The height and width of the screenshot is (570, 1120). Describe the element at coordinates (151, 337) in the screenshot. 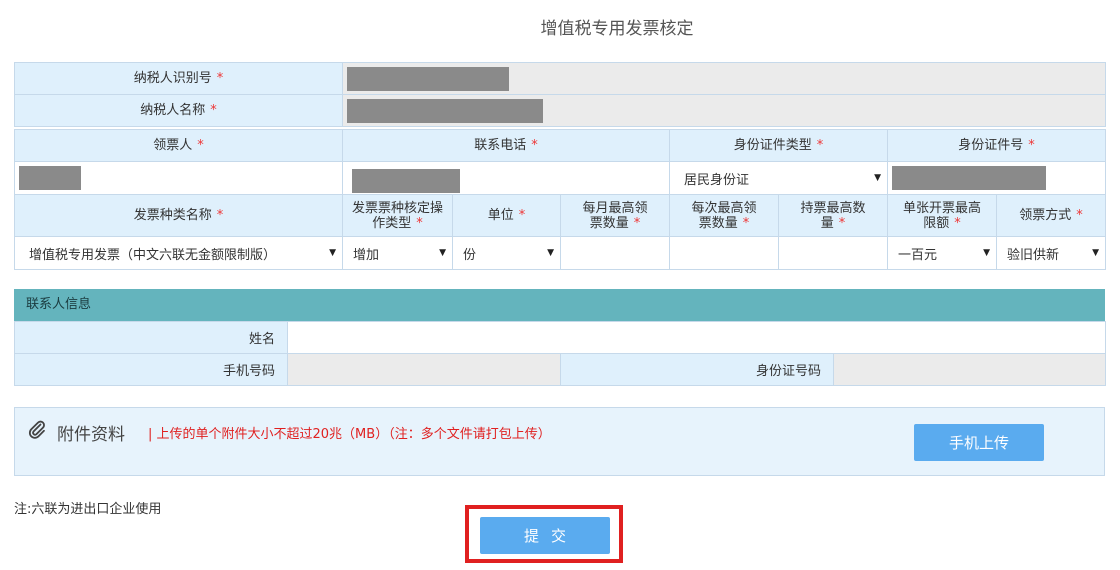

I see `contact-name-label: 姓名` at that location.